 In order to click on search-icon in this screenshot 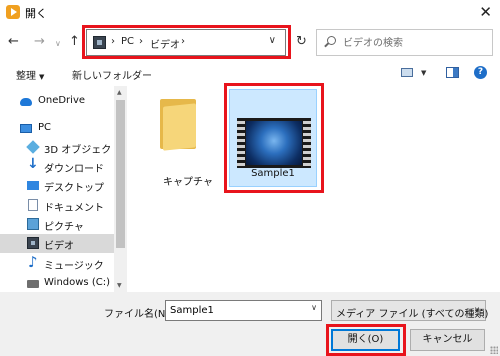, I will do `click(331, 40)`.